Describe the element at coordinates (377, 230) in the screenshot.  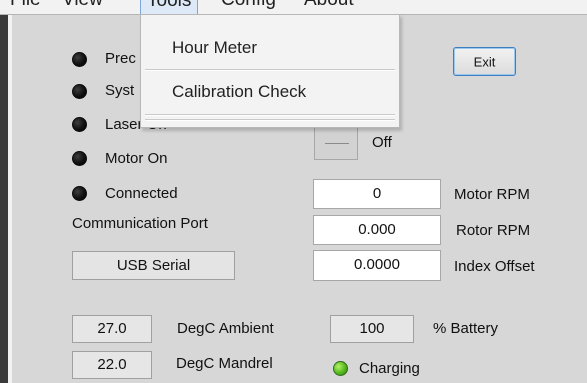
I see `rotor-rpm-field: 0.000` at that location.